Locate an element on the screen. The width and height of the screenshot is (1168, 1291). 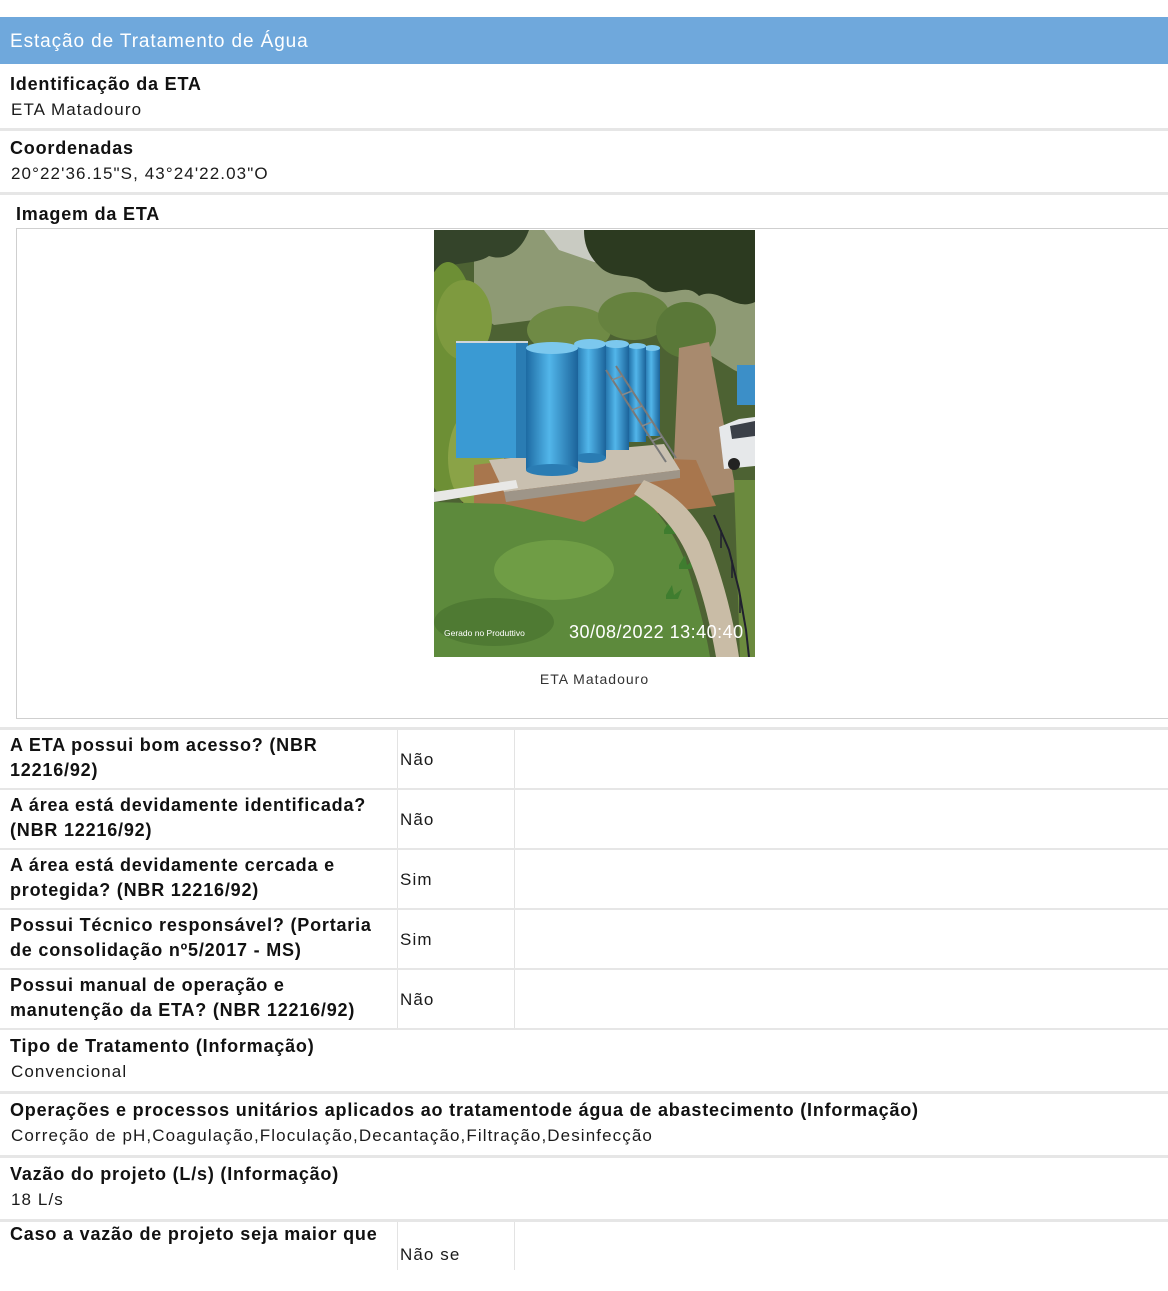
field-value: ETA Matadouro is located at coordinates (77, 109).